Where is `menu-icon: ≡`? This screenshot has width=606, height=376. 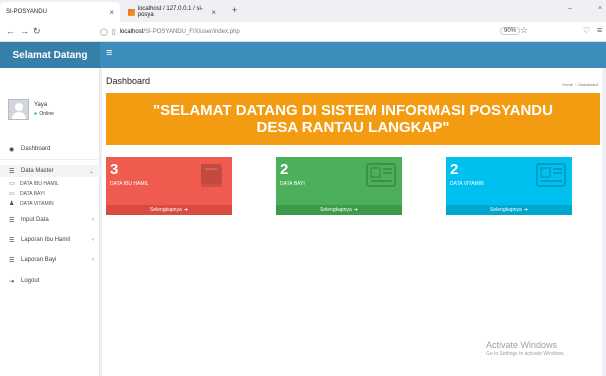
menu-icon: ≡ is located at coordinates (599, 30).